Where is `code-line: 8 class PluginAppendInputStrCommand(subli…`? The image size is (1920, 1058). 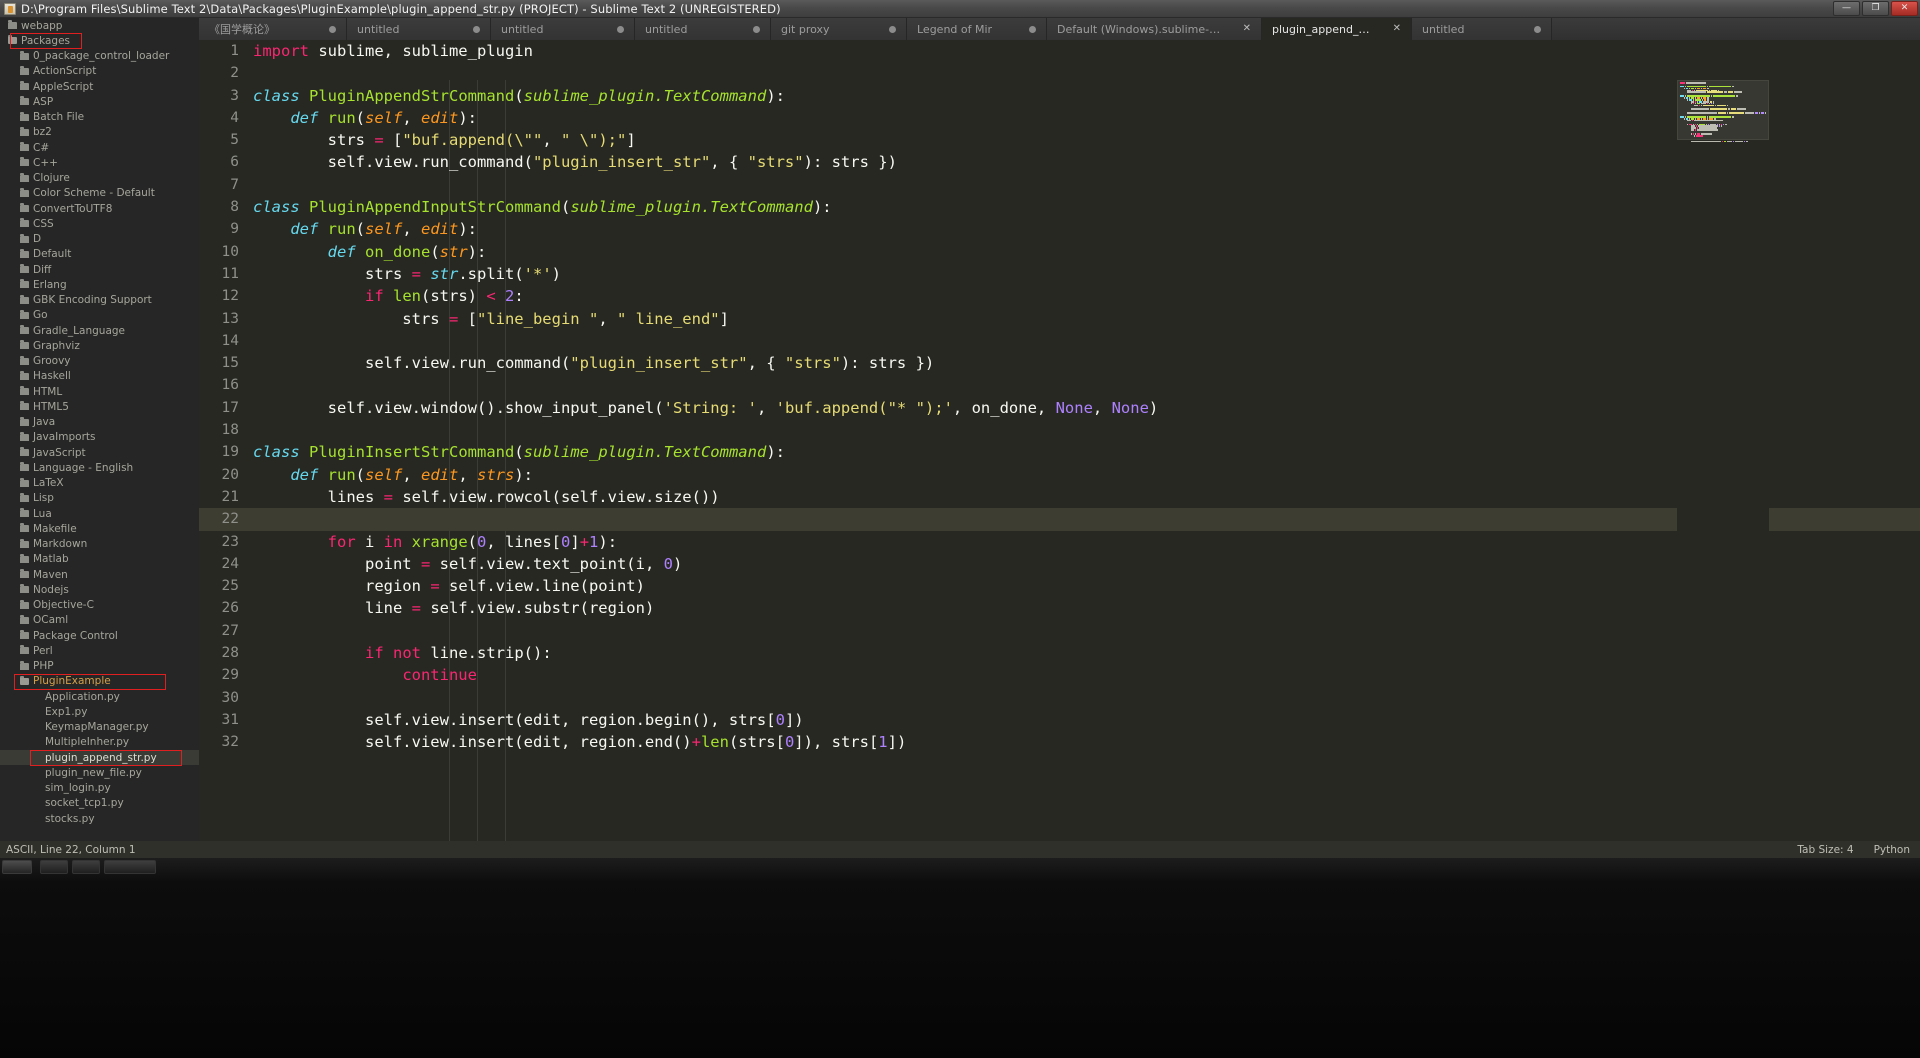
code-line: 8 class PluginAppendInputStrCommand(subli… is located at coordinates (1059, 207).